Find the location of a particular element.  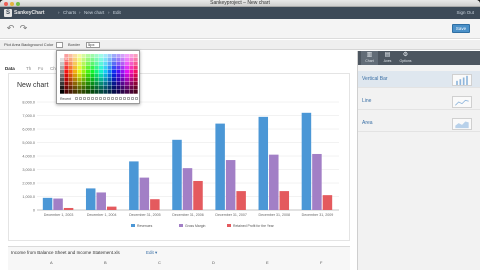

tab-theme: Th is located at coordinates (28, 69).